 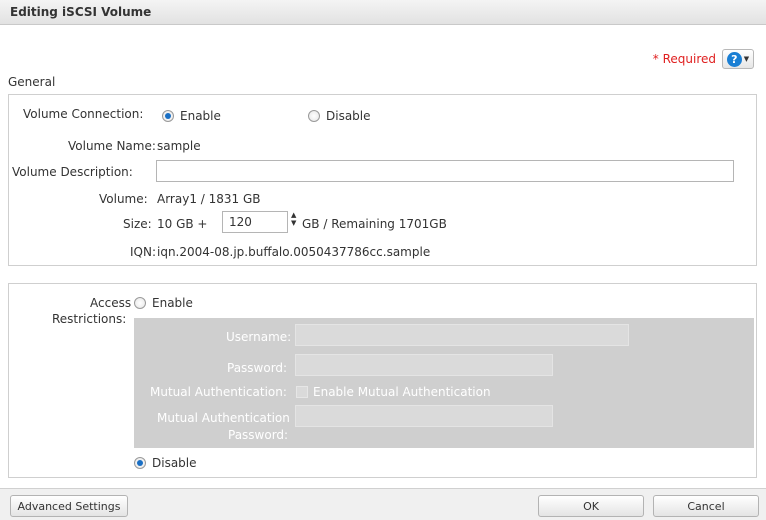 What do you see at coordinates (179, 146) in the screenshot?
I see `volume-name-value: sample` at bounding box center [179, 146].